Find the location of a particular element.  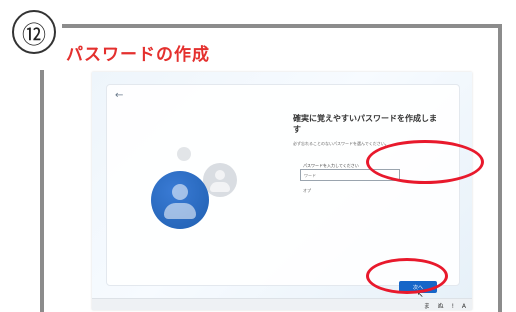

options-link: オプ is located at coordinates (307, 191).